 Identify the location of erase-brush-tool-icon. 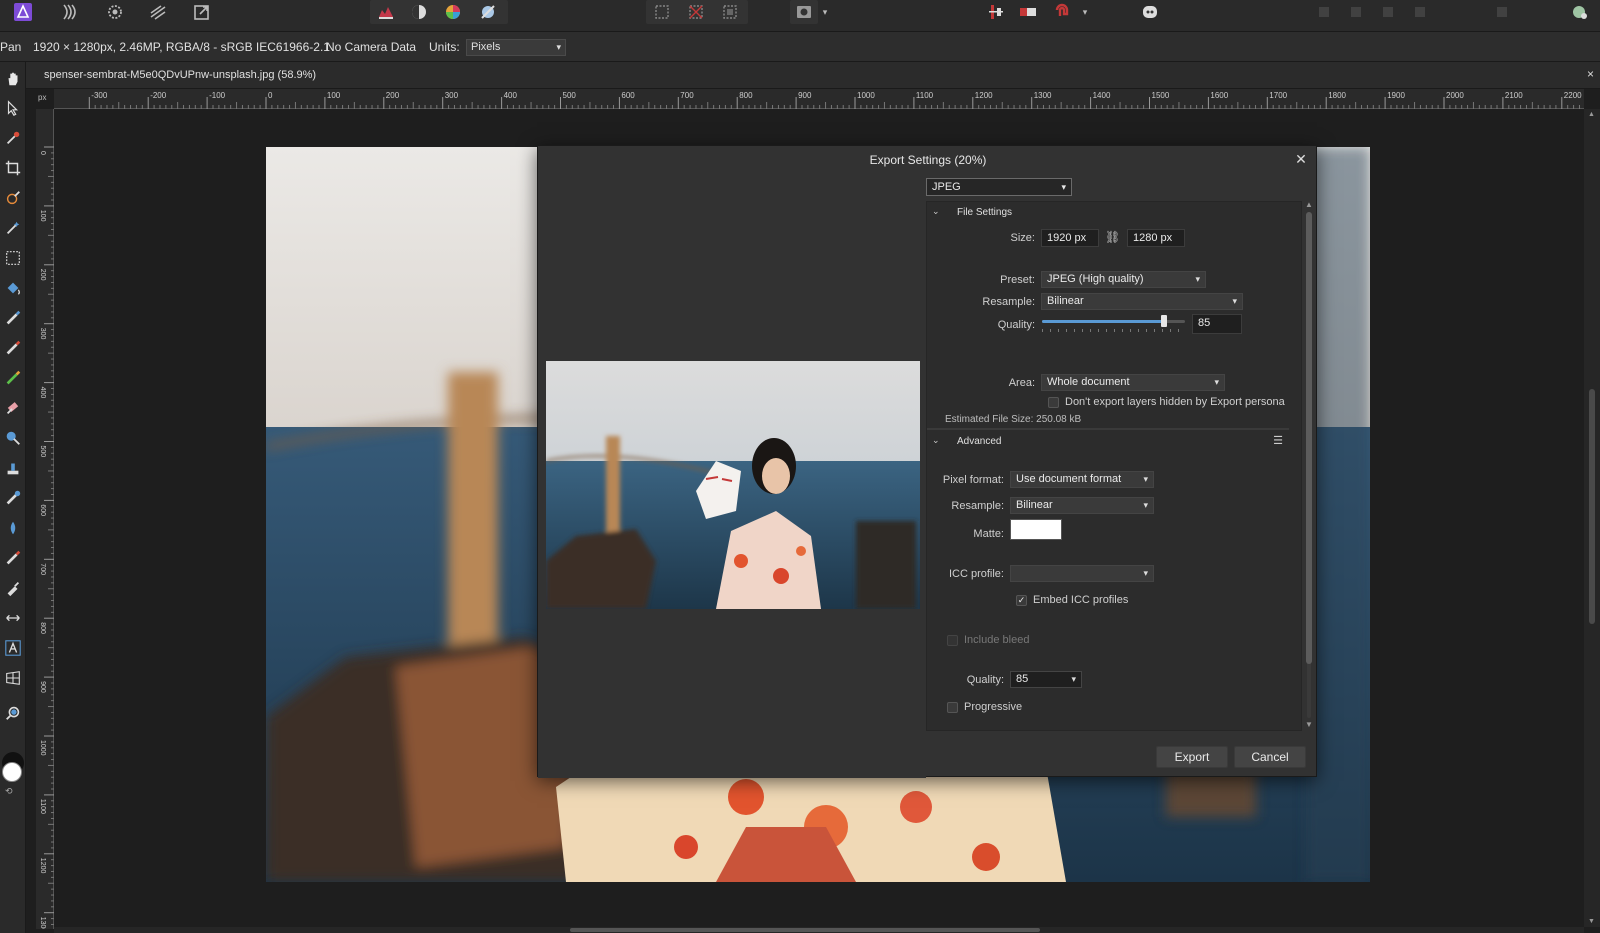
(13, 408).